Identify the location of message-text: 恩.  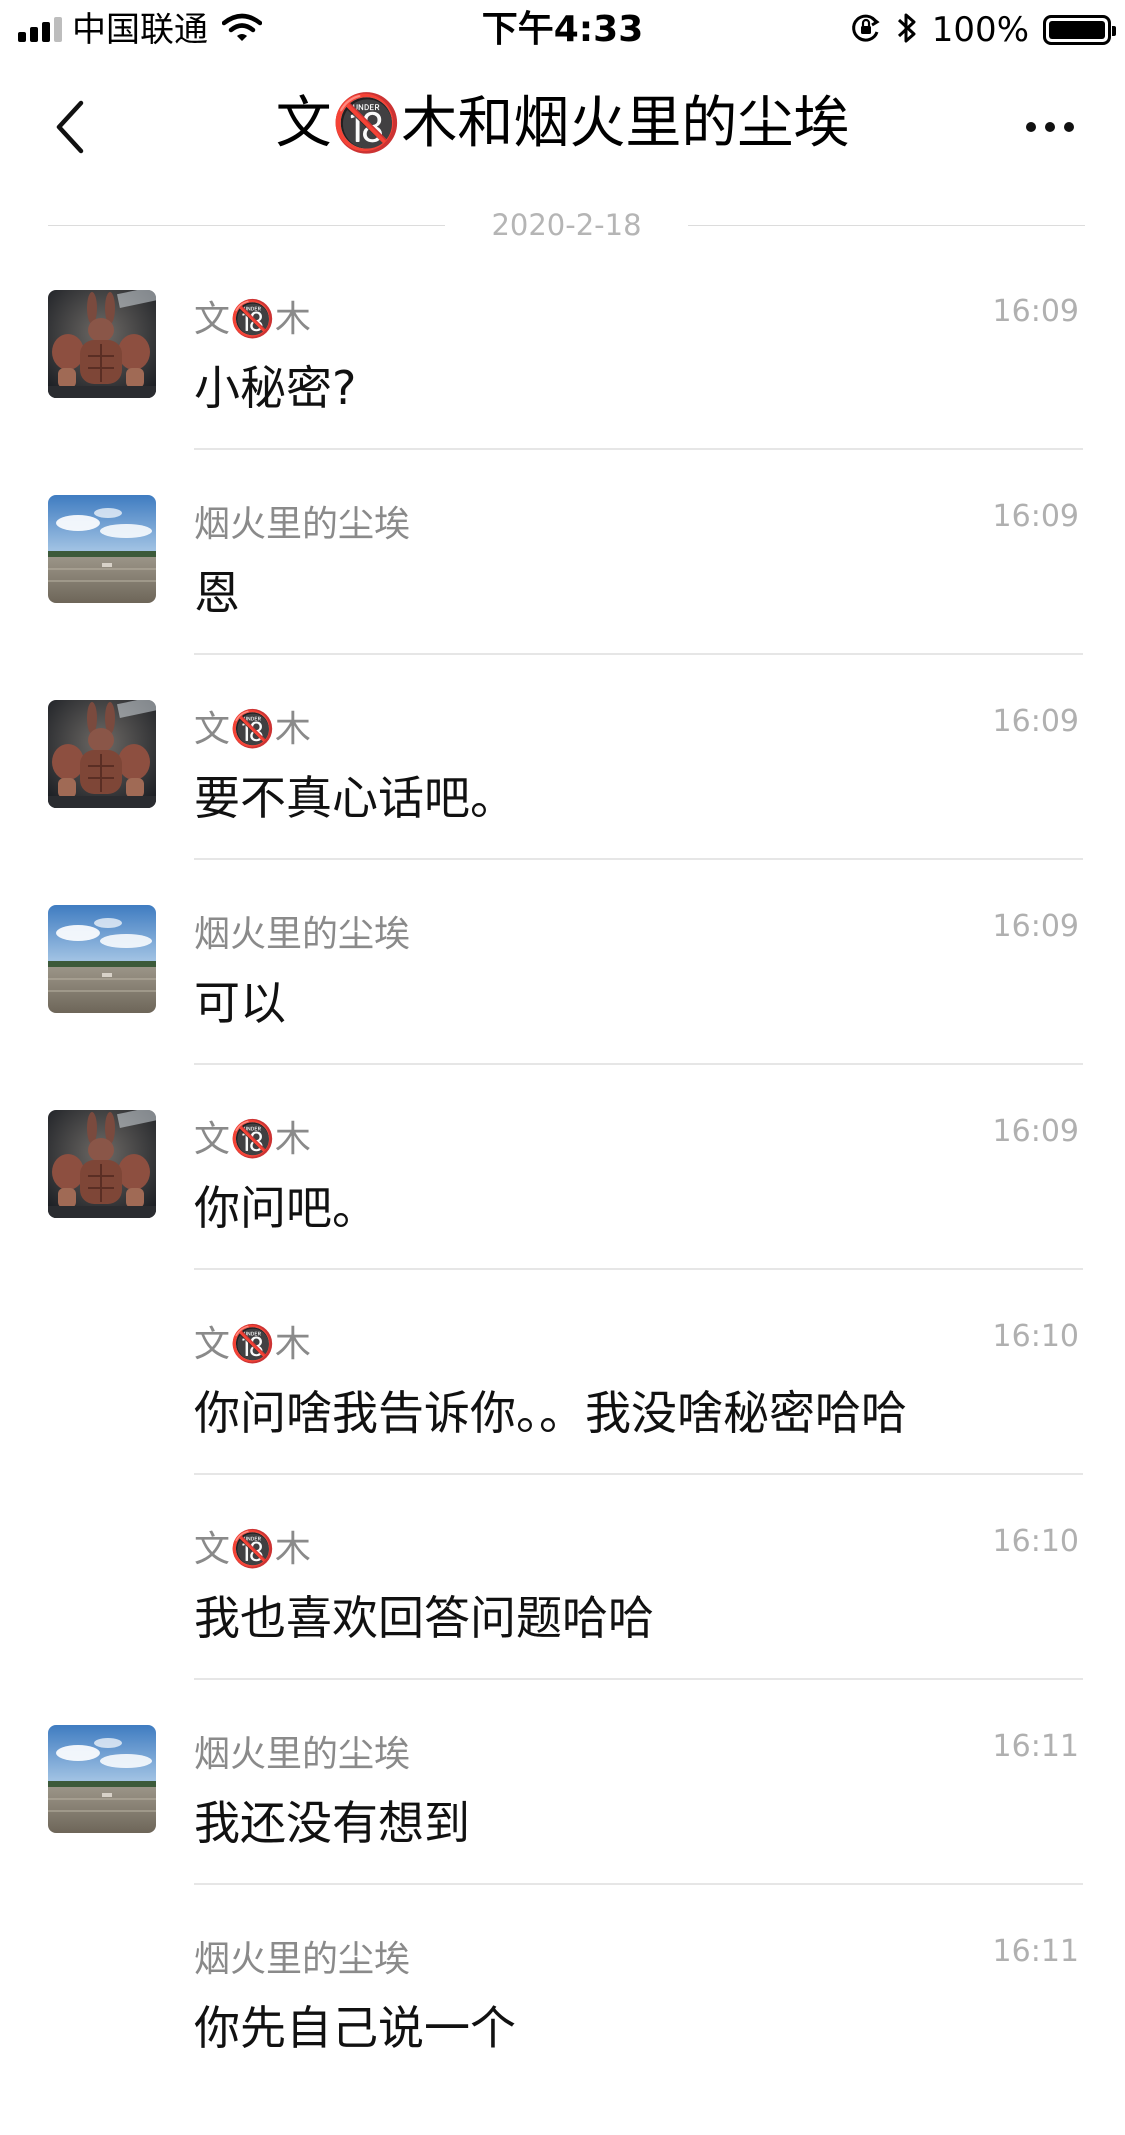
(217, 593).